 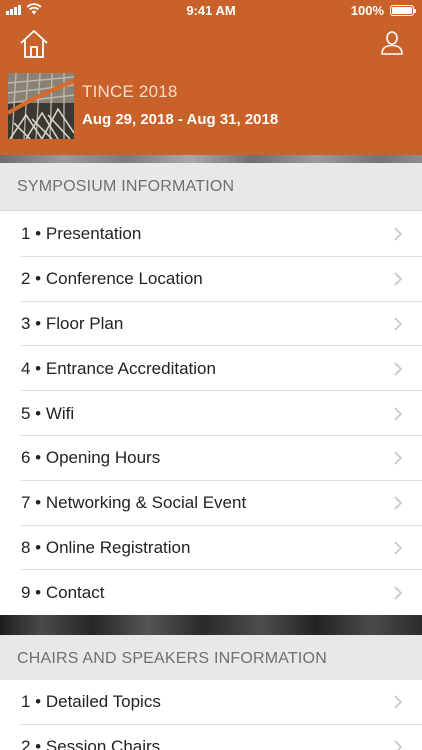 I want to click on list-item-label: 4 • Entrance Accreditation, so click(x=118, y=368).